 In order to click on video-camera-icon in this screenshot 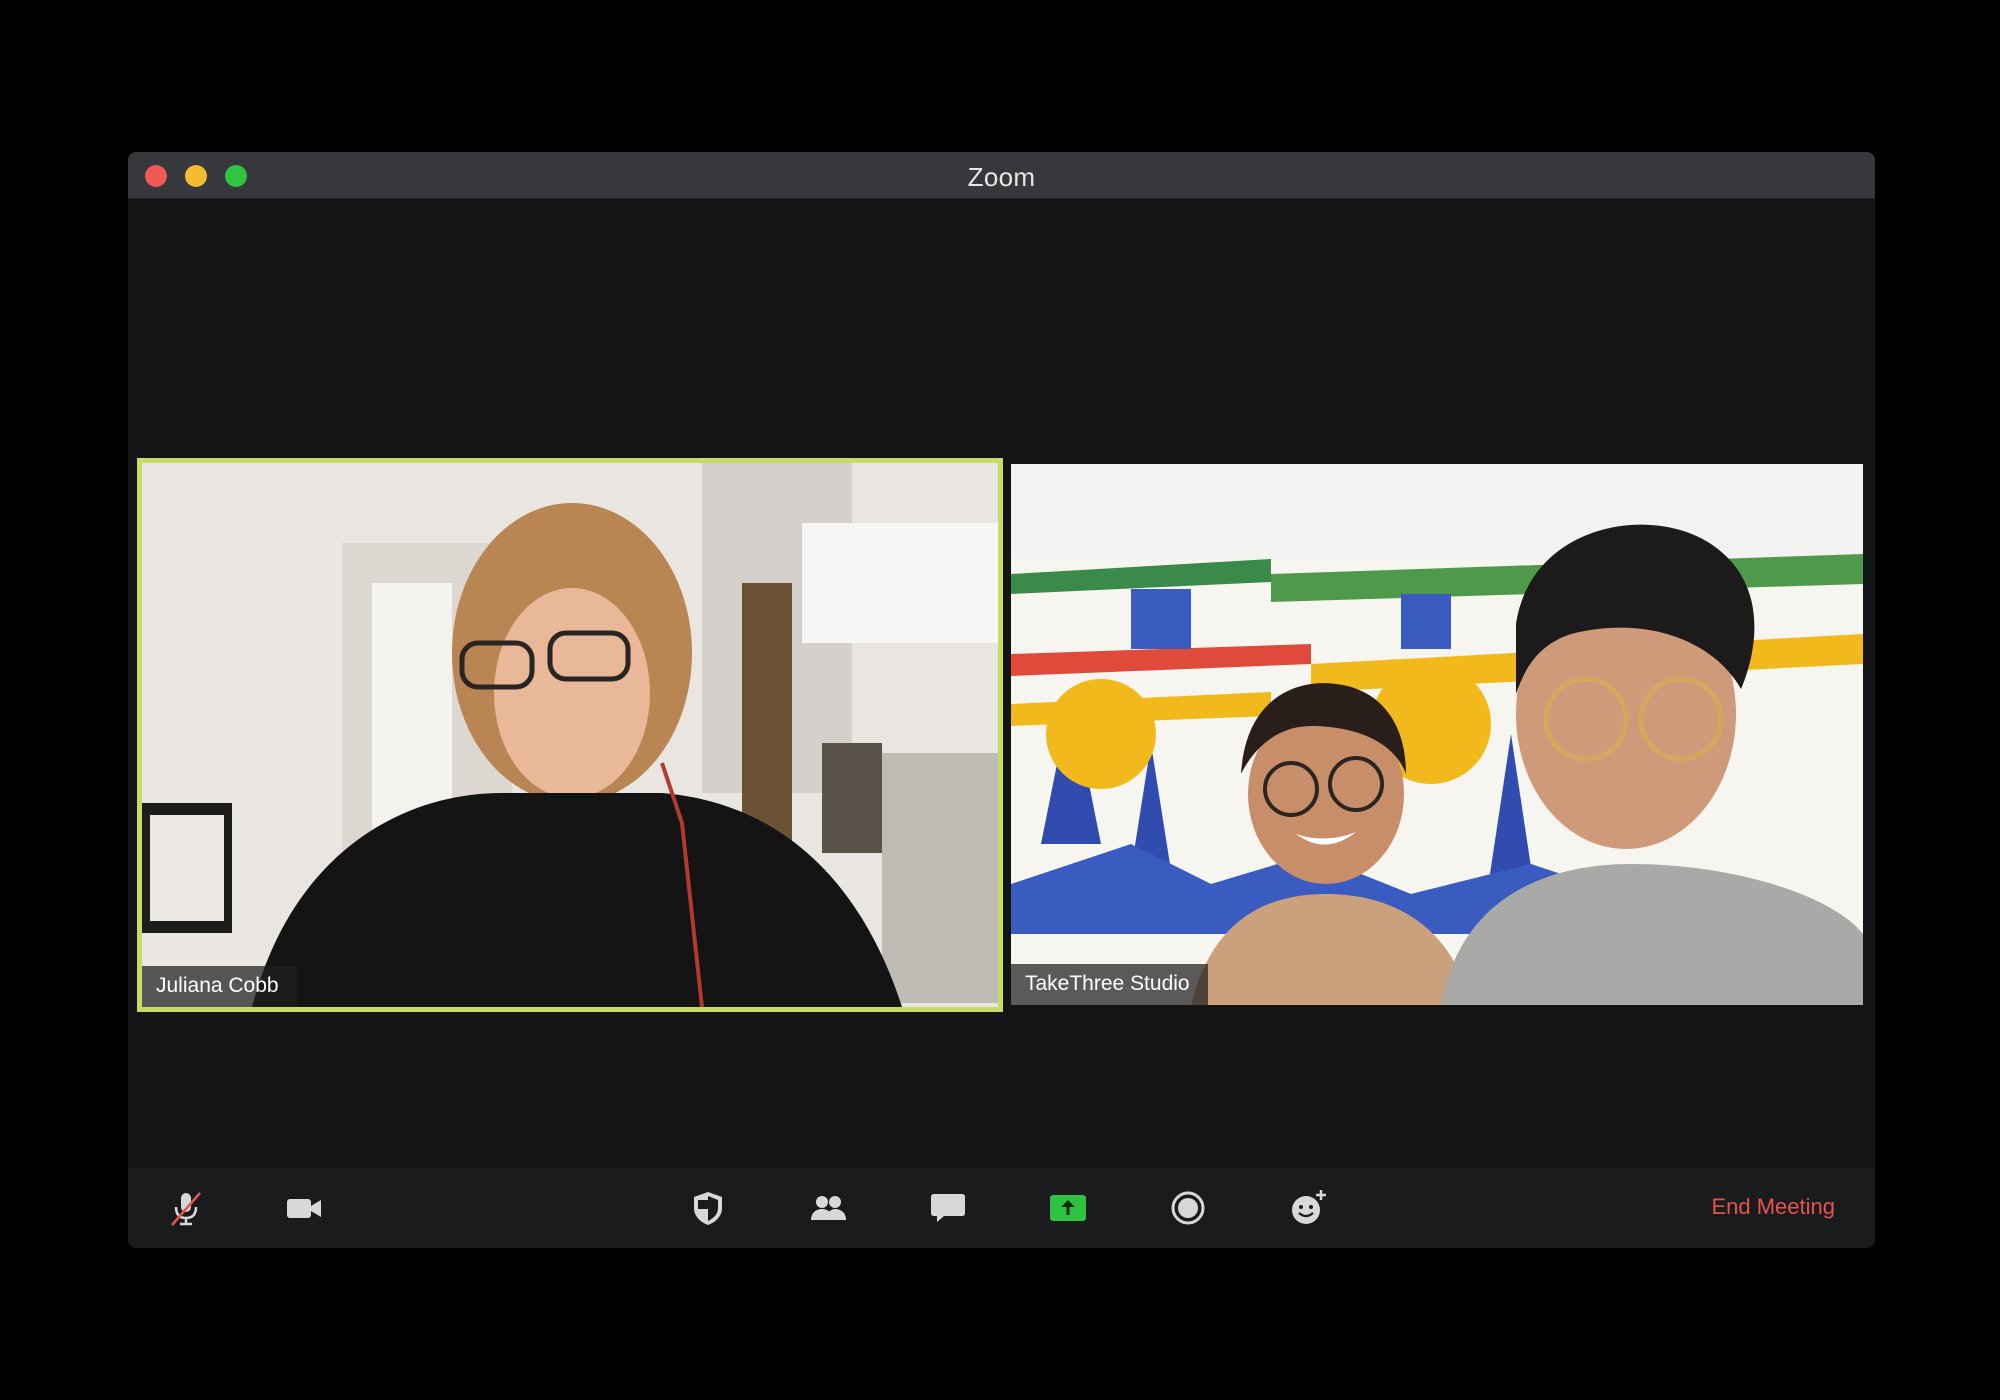, I will do `click(304, 1208)`.